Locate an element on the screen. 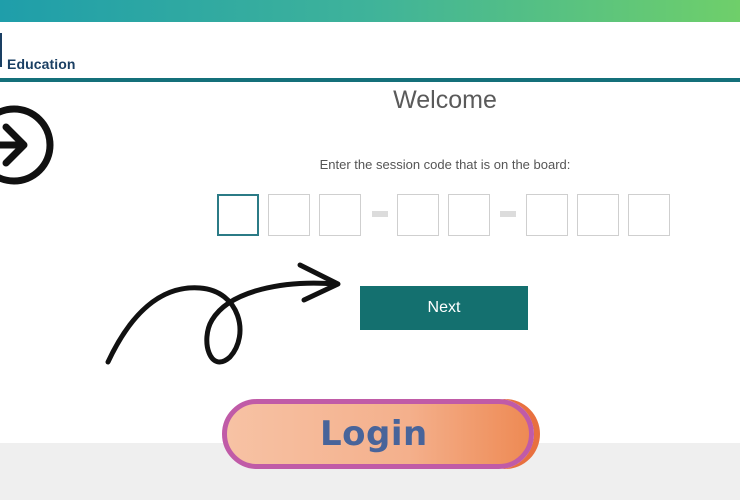 The image size is (740, 500). logo-mark is located at coordinates (1, 50).